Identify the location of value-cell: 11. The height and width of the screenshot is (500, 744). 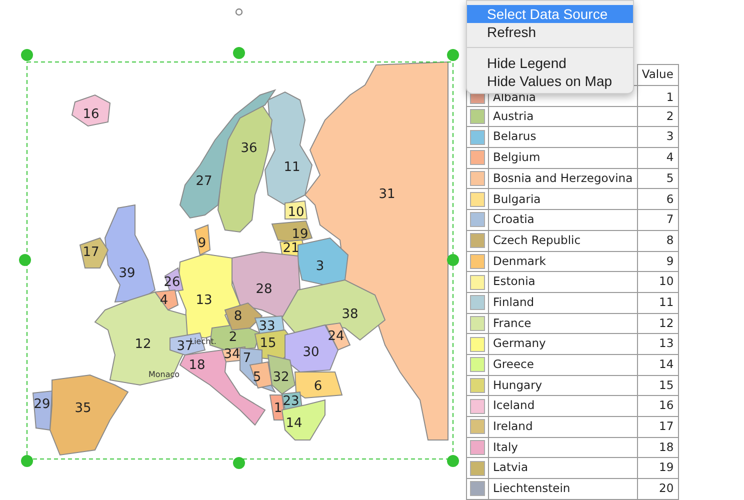
(657, 303).